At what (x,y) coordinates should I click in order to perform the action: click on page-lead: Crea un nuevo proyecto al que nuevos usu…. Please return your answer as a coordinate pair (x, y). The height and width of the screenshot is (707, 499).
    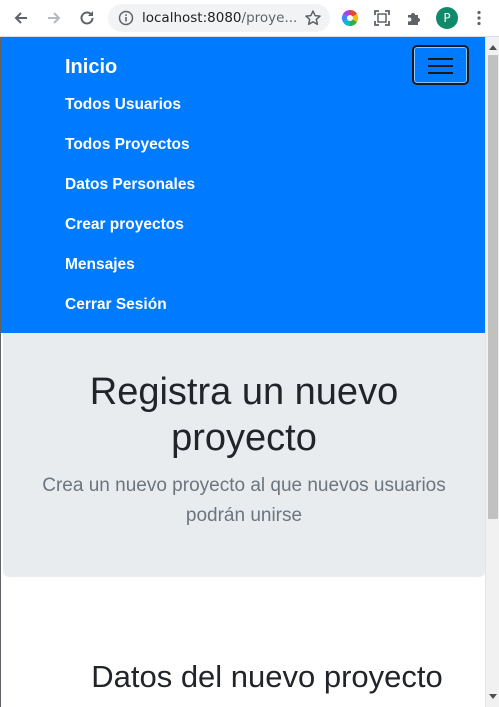
    Looking at the image, I should click on (244, 500).